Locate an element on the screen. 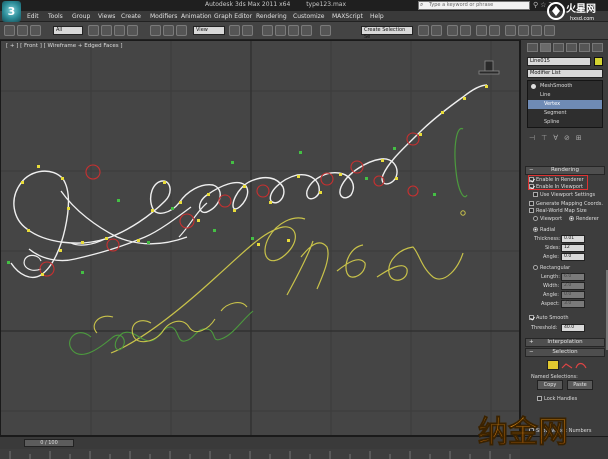  redo-icon is located at coordinates (22, 30).